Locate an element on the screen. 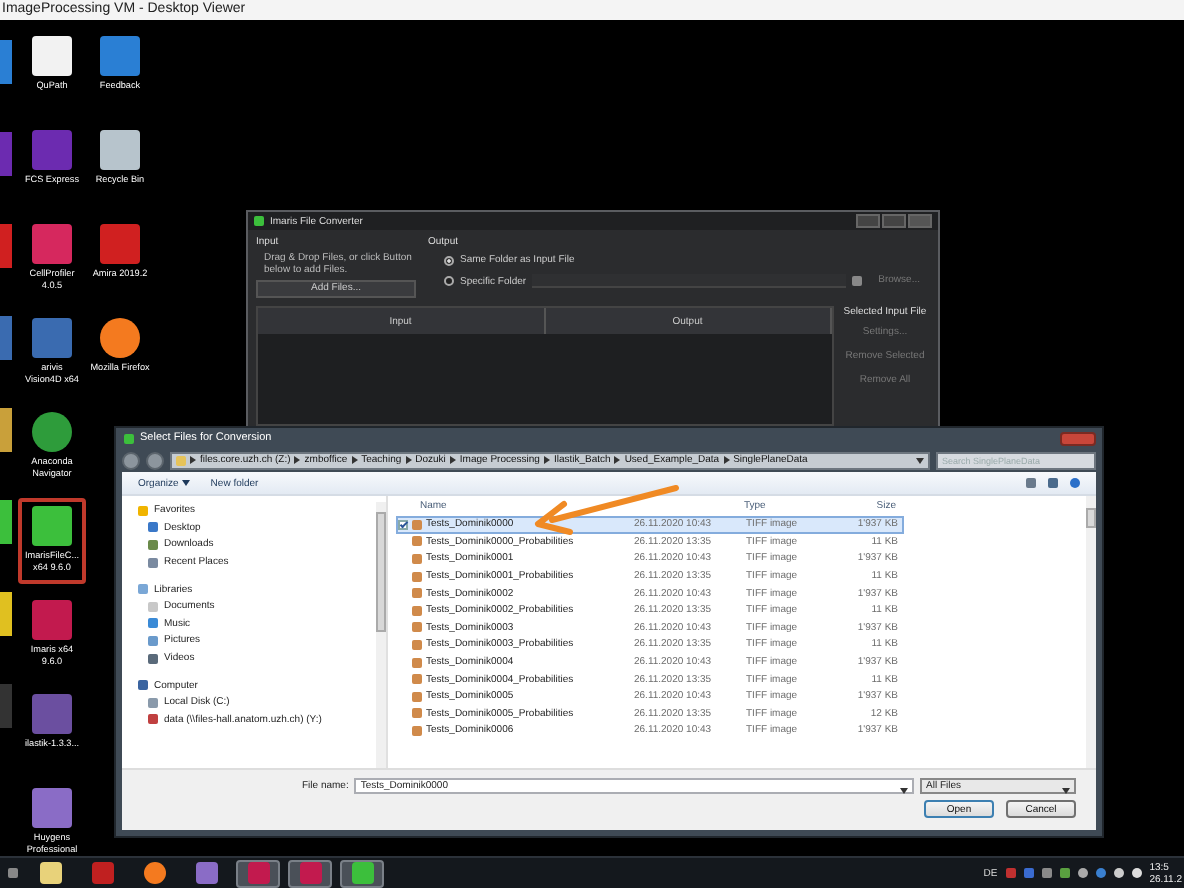 The height and width of the screenshot is (888, 1184). close-button is located at coordinates (1078, 438).